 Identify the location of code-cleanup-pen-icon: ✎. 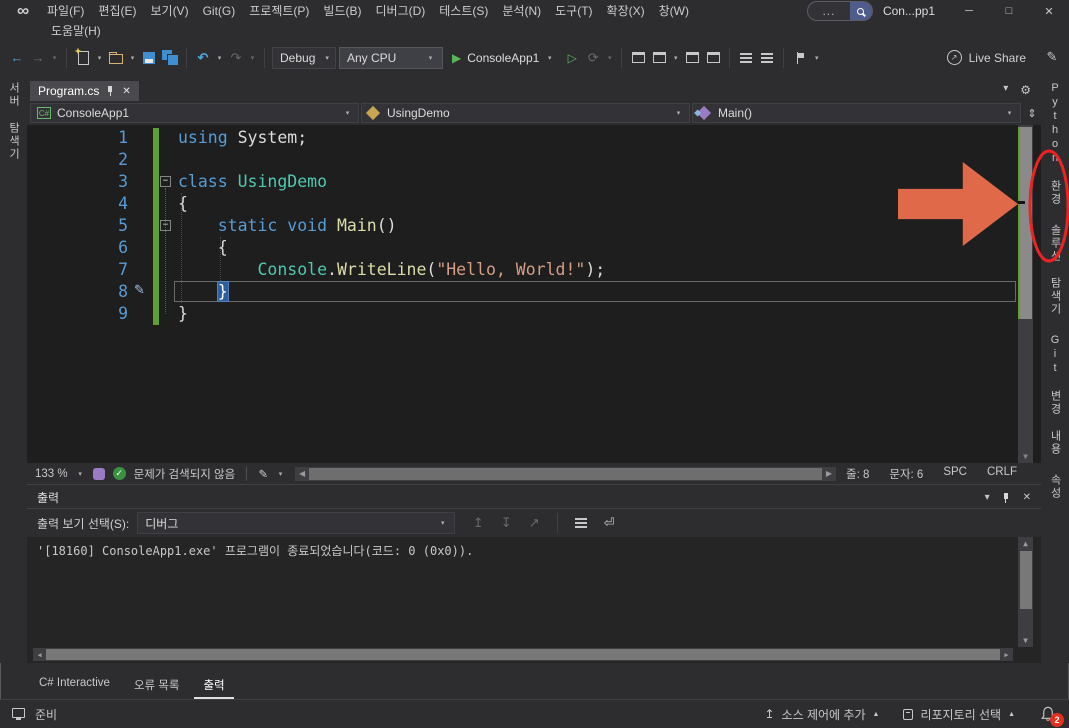
(263, 474).